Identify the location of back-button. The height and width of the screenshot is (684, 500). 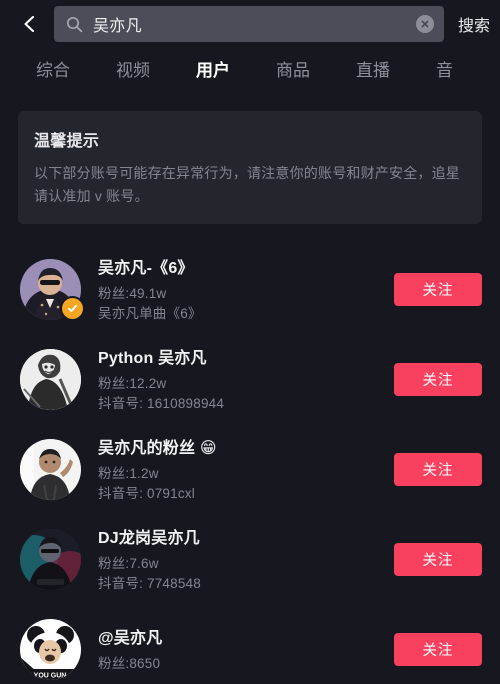
(30, 24).